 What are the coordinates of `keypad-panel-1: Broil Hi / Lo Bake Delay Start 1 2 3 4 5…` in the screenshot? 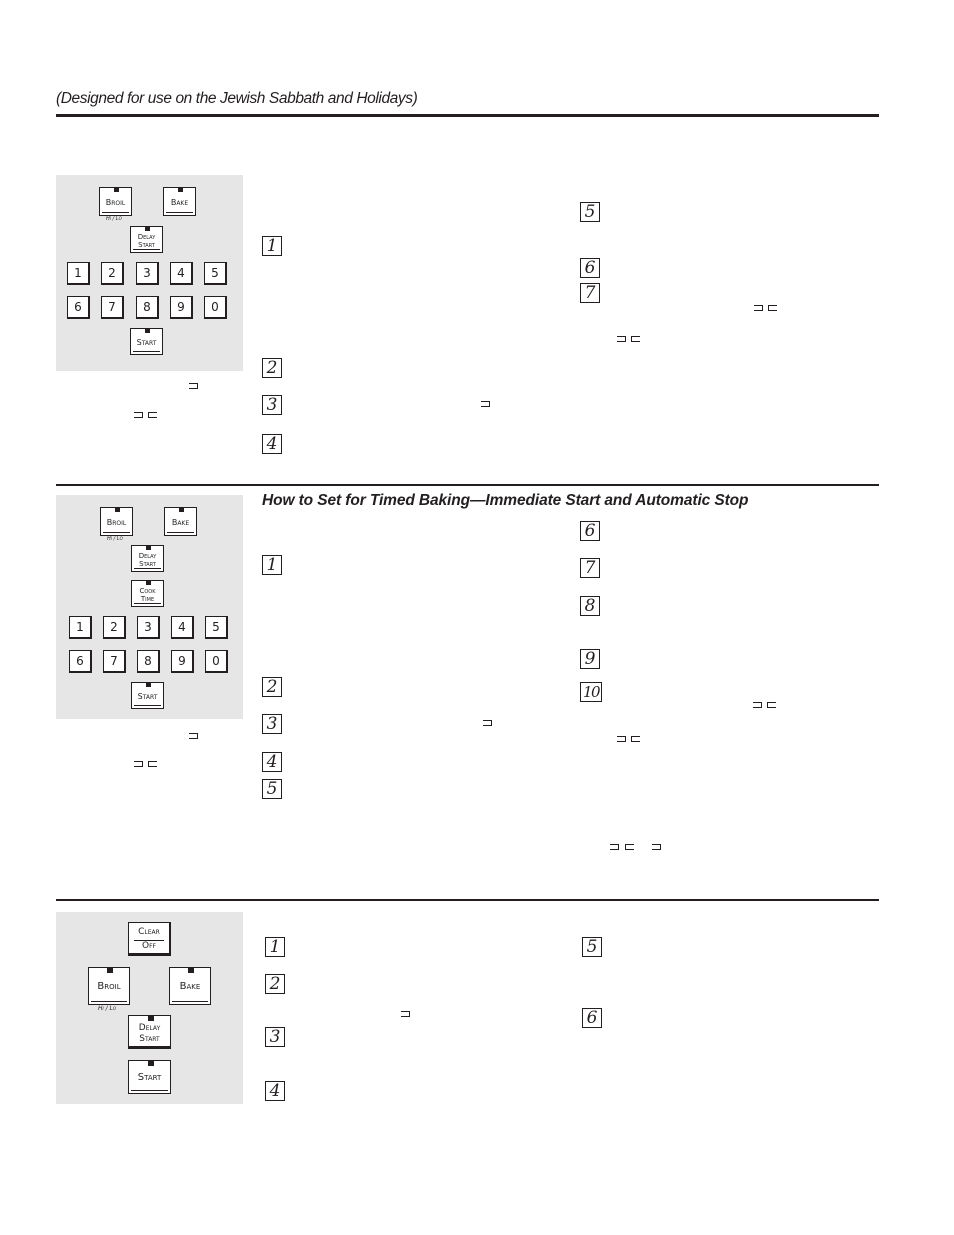 It's located at (149, 273).